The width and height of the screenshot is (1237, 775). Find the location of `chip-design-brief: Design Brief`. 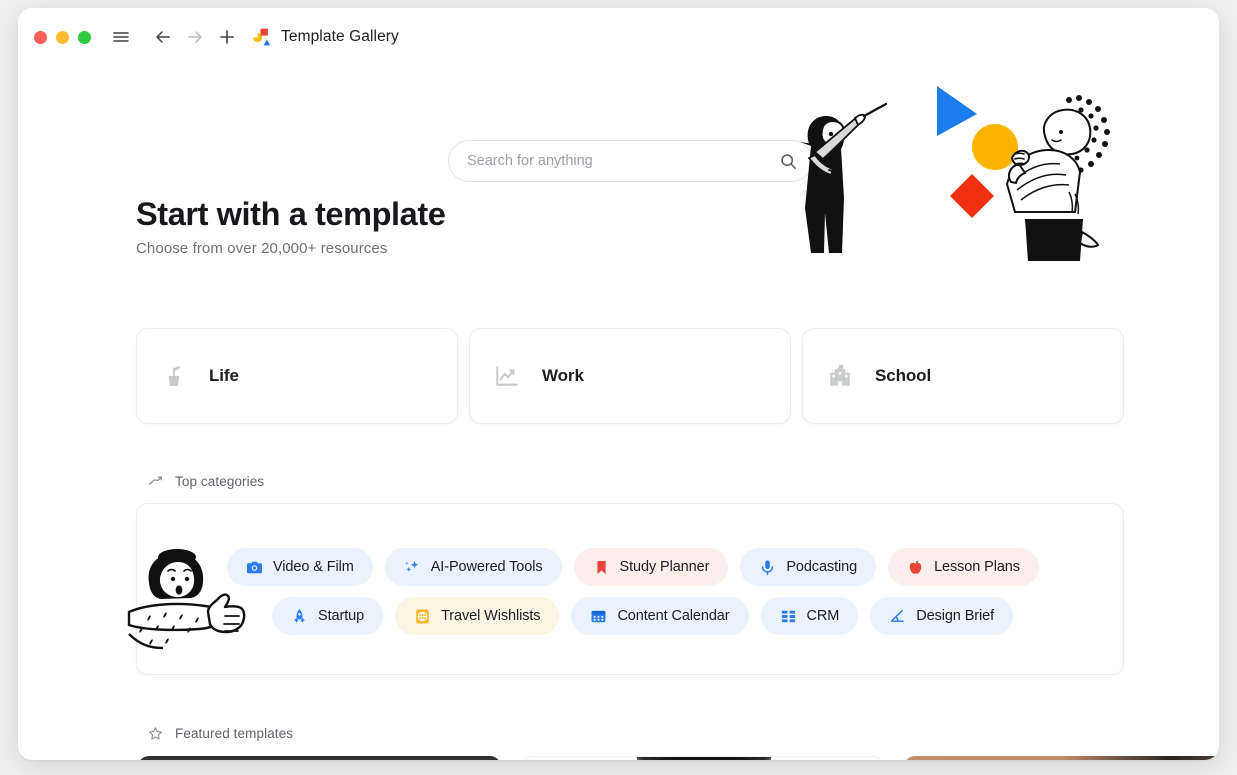

chip-design-brief: Design Brief is located at coordinates (942, 616).